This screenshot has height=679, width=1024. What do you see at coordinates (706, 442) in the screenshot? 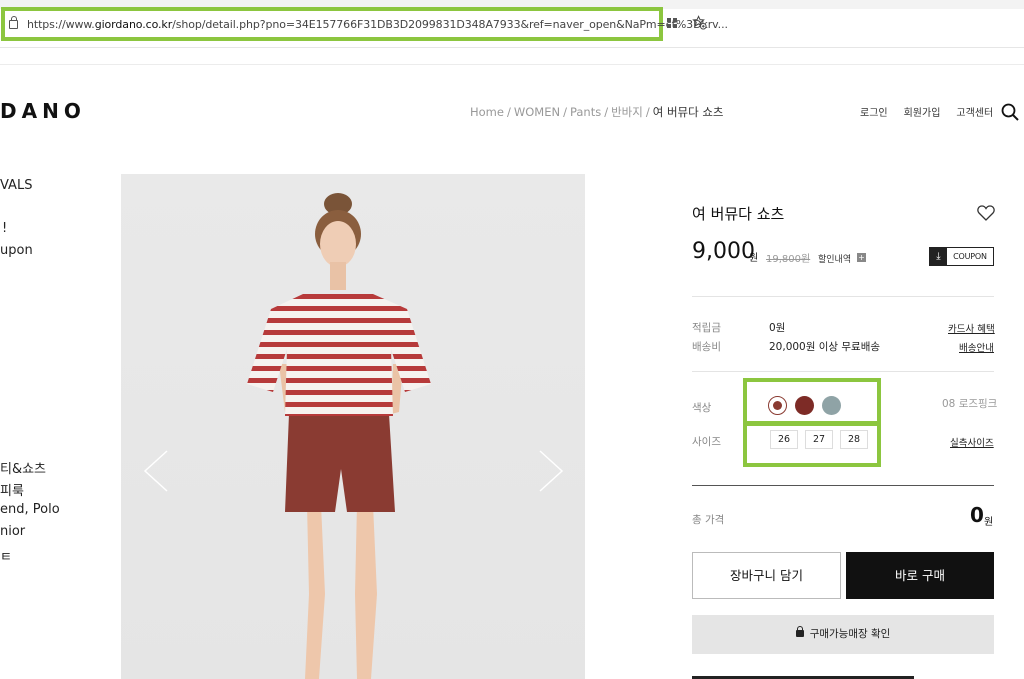
I see `size-label: 사이즈` at bounding box center [706, 442].